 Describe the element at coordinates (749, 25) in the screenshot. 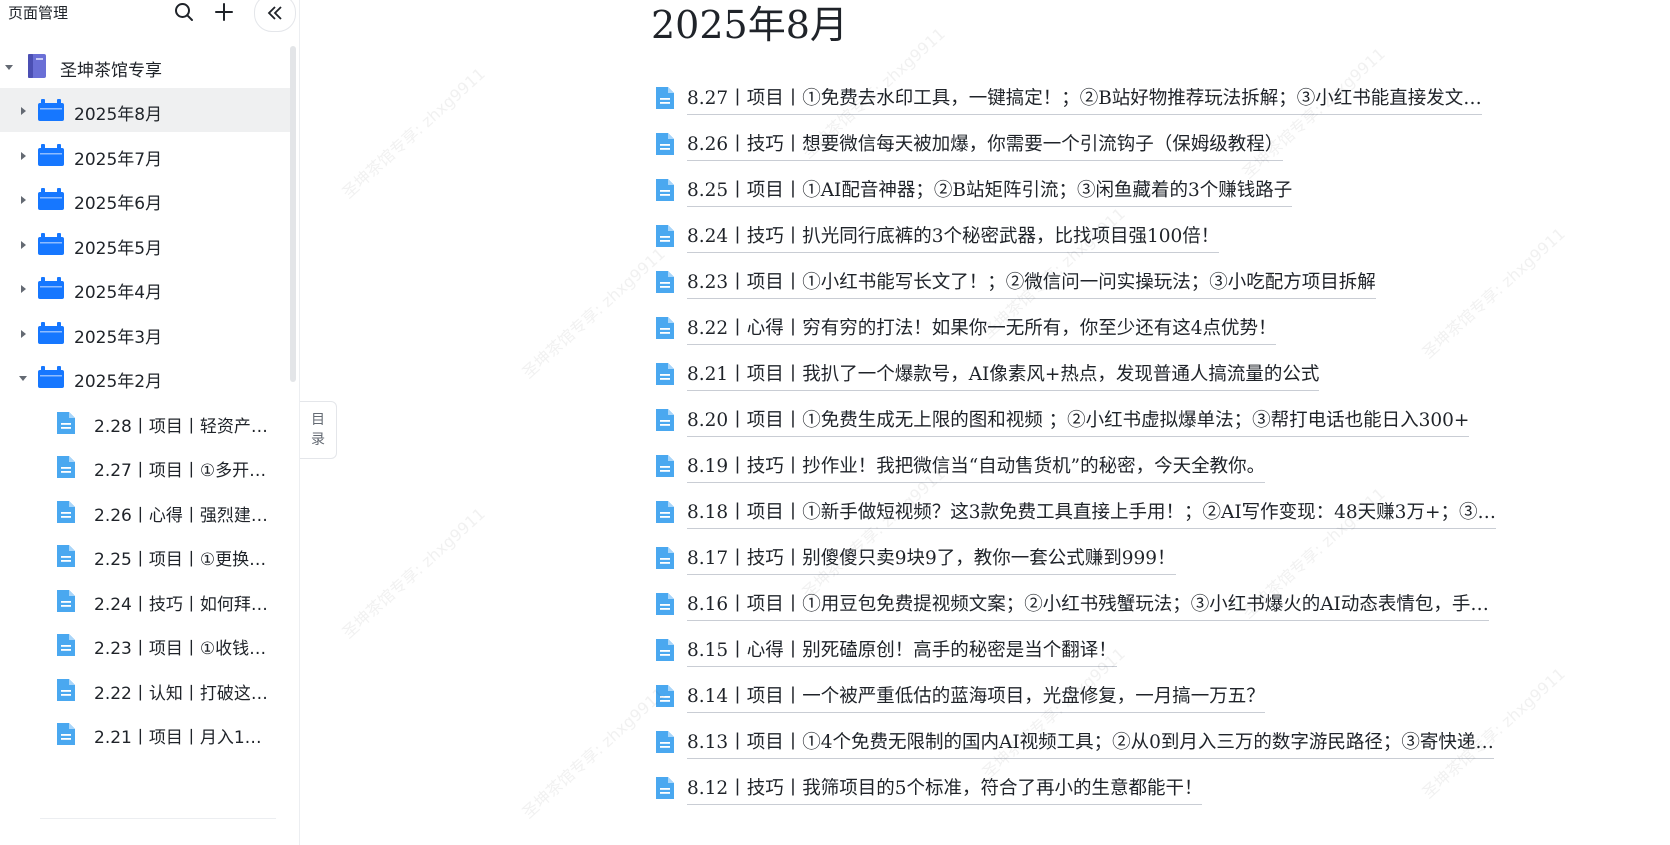

I see `page-title: 2025年8月` at that location.